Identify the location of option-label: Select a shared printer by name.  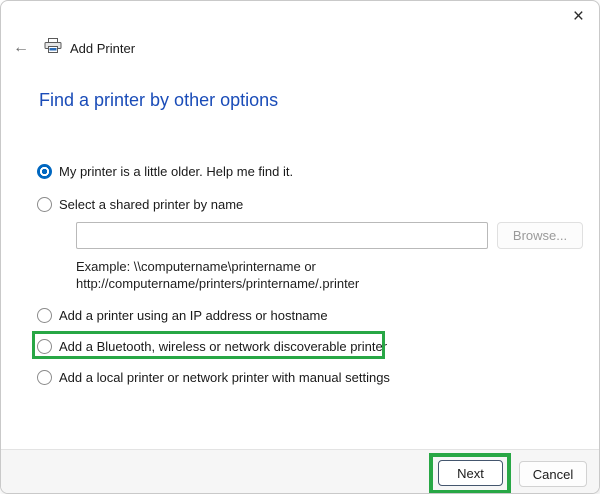
(151, 204).